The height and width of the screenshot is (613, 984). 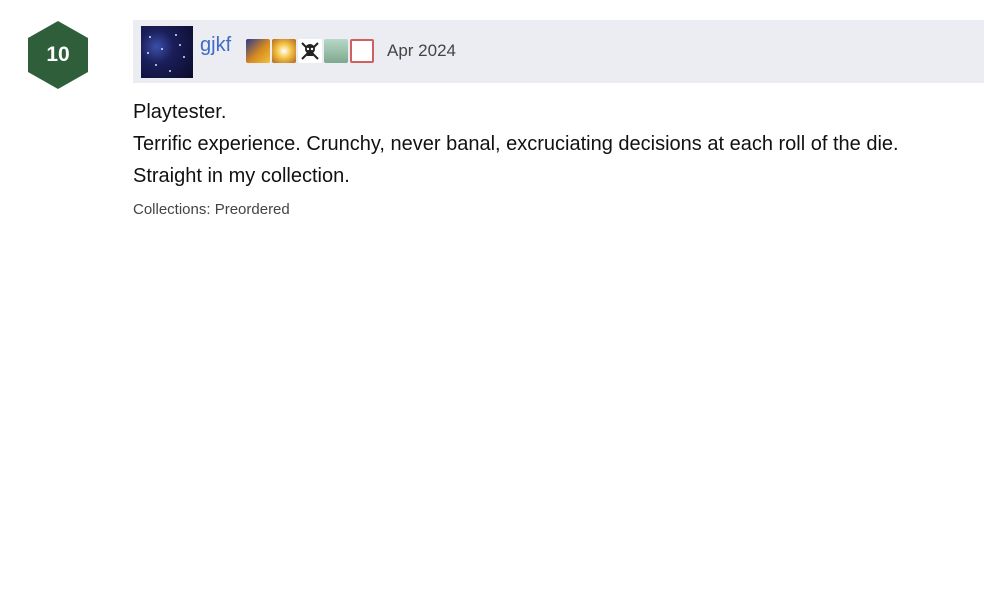 I want to click on rating-badge: 10, so click(x=58, y=55).